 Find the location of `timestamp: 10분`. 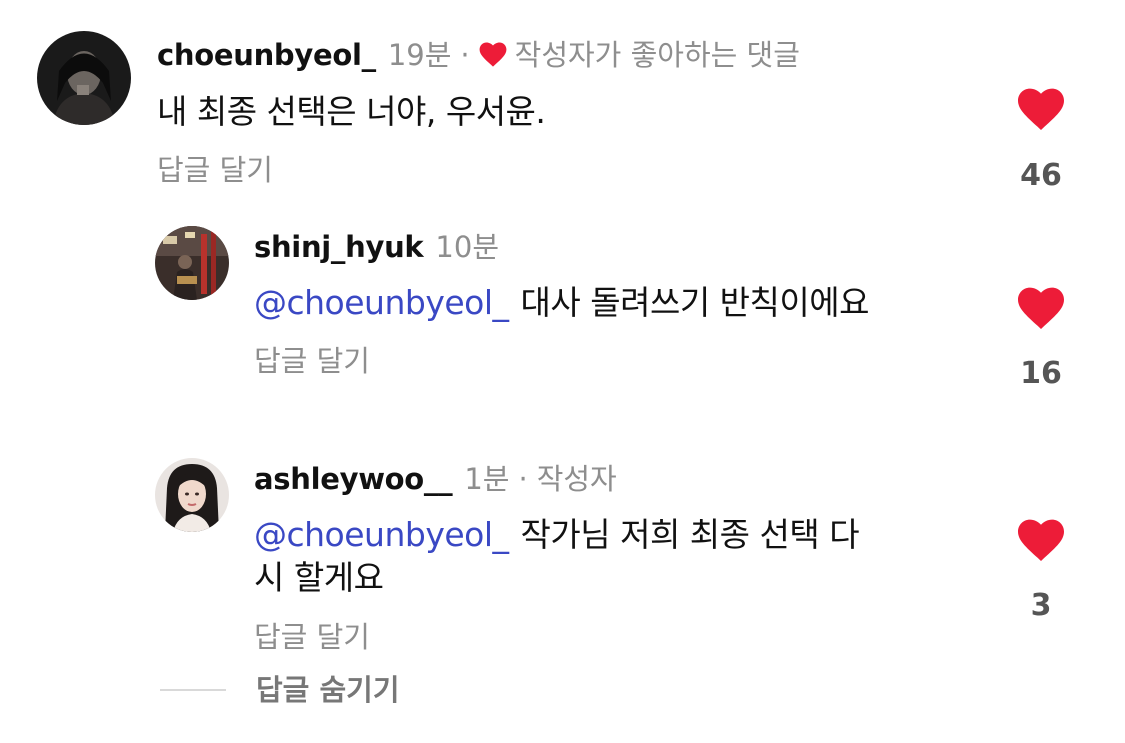

timestamp: 10분 is located at coordinates (467, 247).